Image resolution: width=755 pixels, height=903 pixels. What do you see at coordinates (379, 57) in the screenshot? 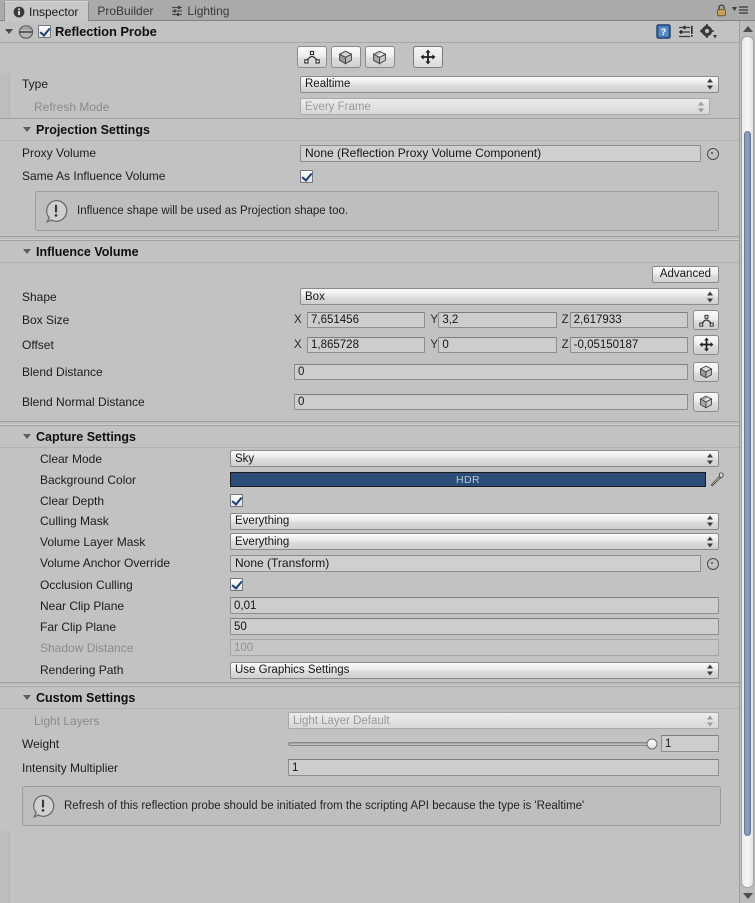
I see `gizmo-edit-blend-box-button` at bounding box center [379, 57].